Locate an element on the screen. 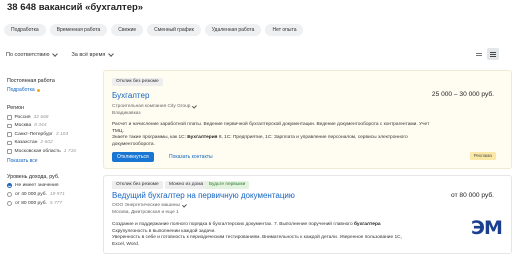  radio-selected is located at coordinates (9, 185).